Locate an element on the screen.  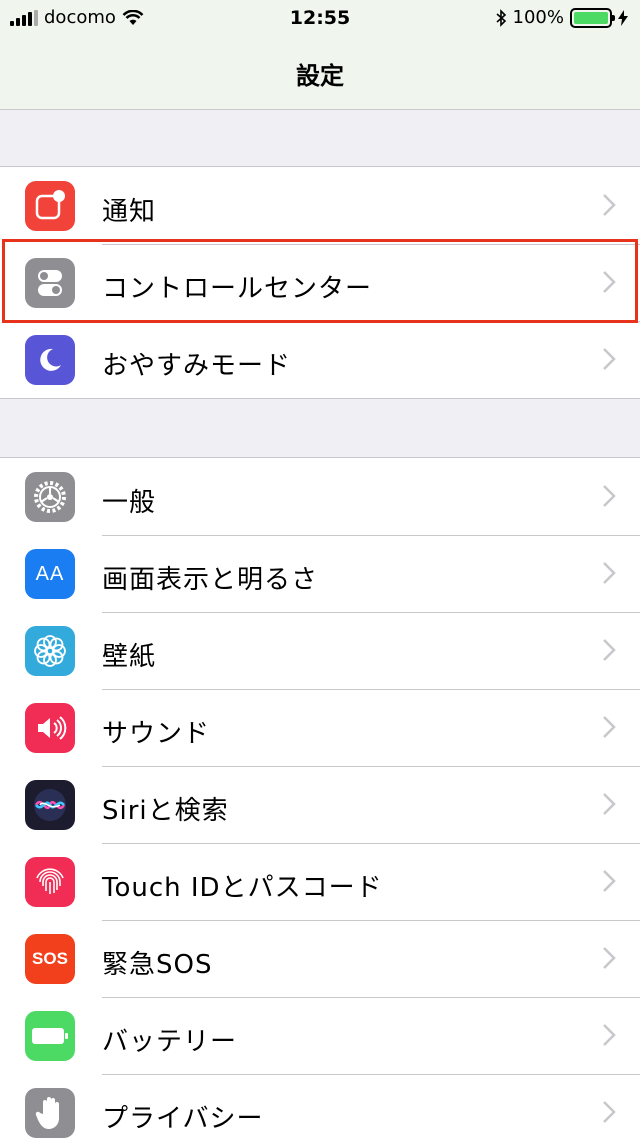
control-center-icon is located at coordinates (50, 283).